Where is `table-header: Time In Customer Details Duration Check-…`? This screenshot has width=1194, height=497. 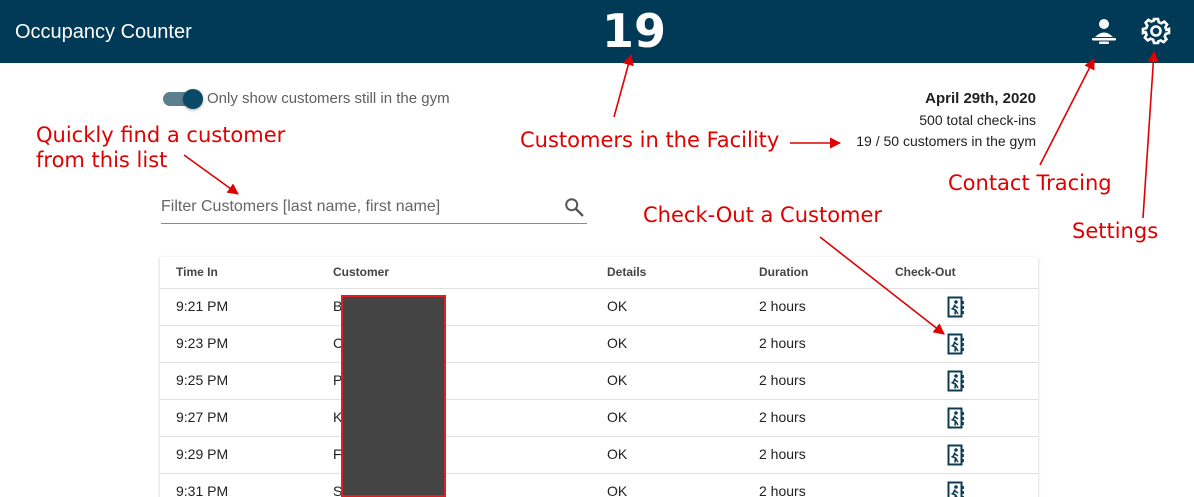
table-header: Time In Customer Details Duration Check-… is located at coordinates (599, 273).